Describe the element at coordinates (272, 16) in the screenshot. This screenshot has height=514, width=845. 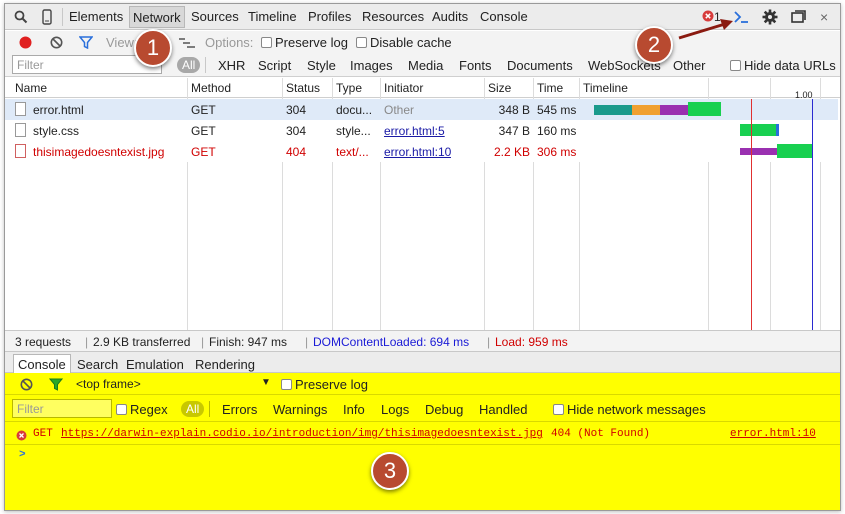
I see `tab-timeline: Timeline` at that location.